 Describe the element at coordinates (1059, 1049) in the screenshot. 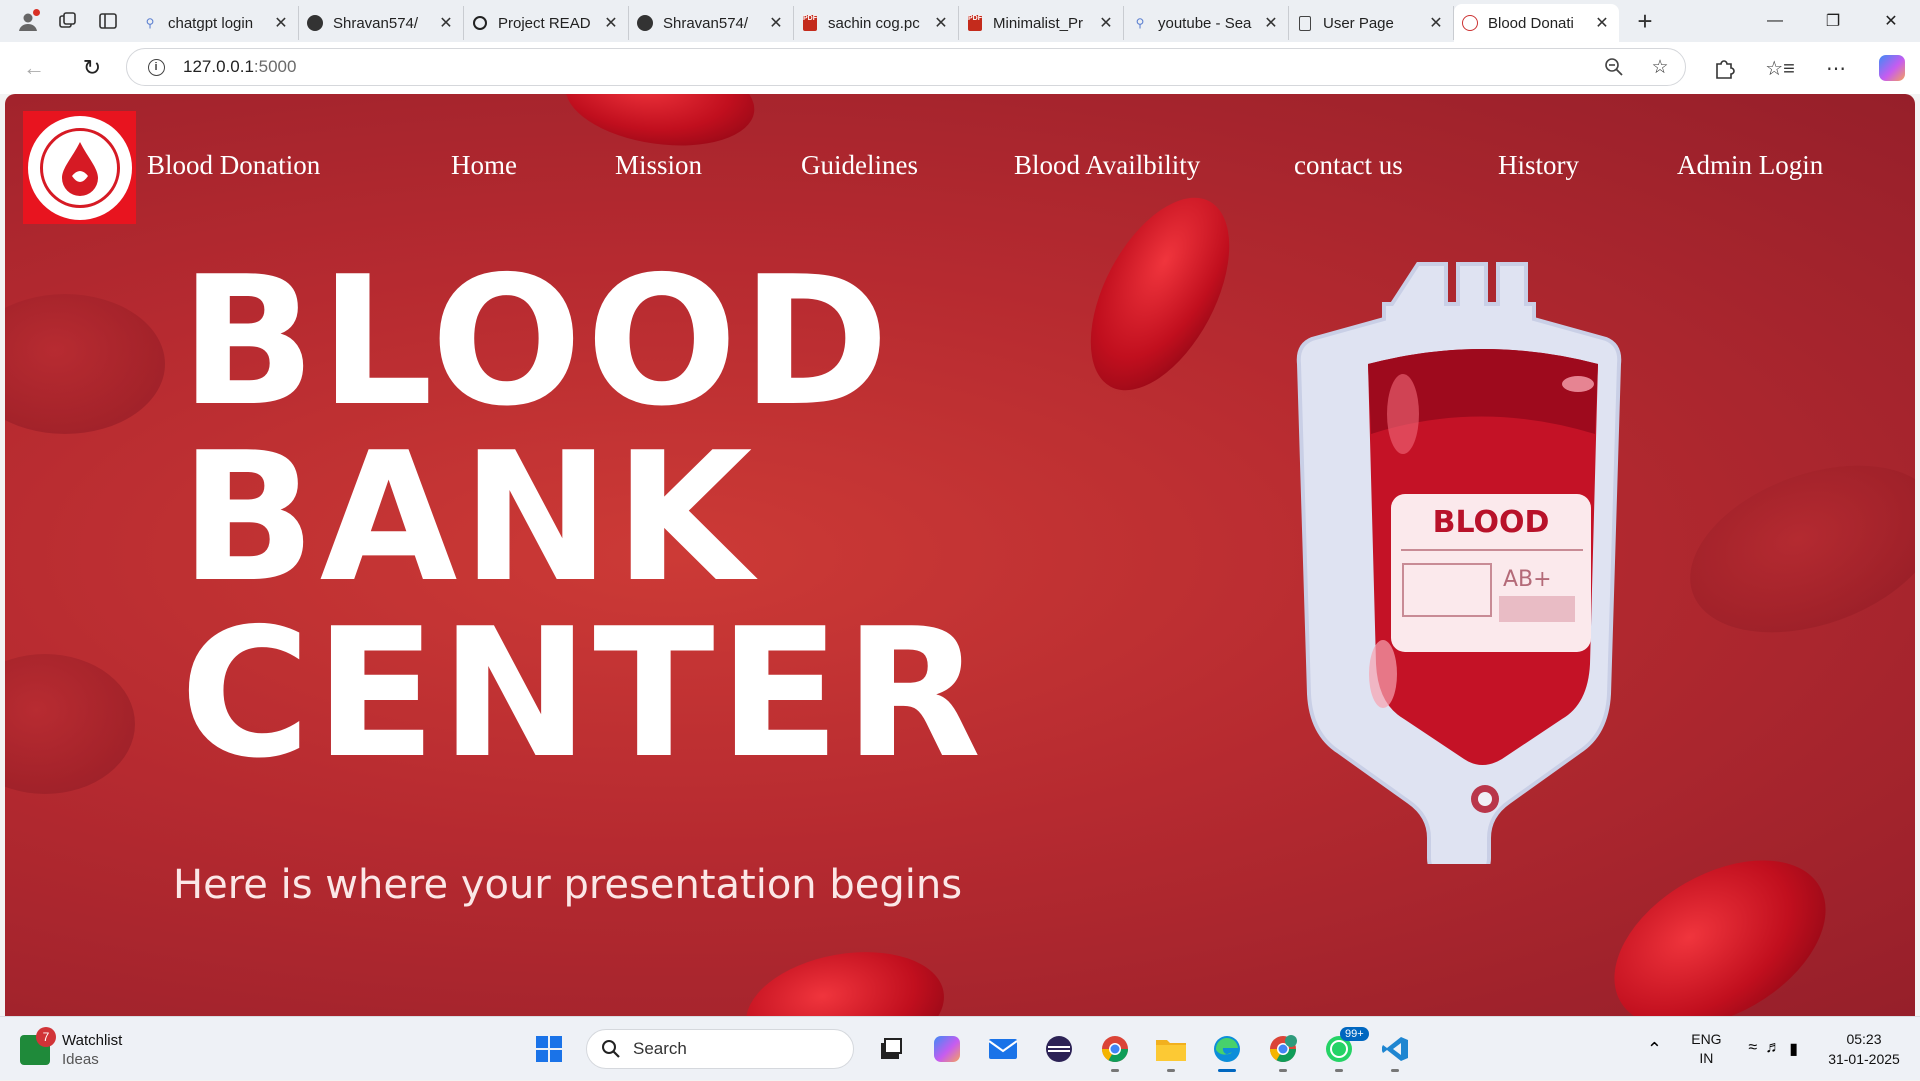

I see `taskbar-eclipse` at that location.